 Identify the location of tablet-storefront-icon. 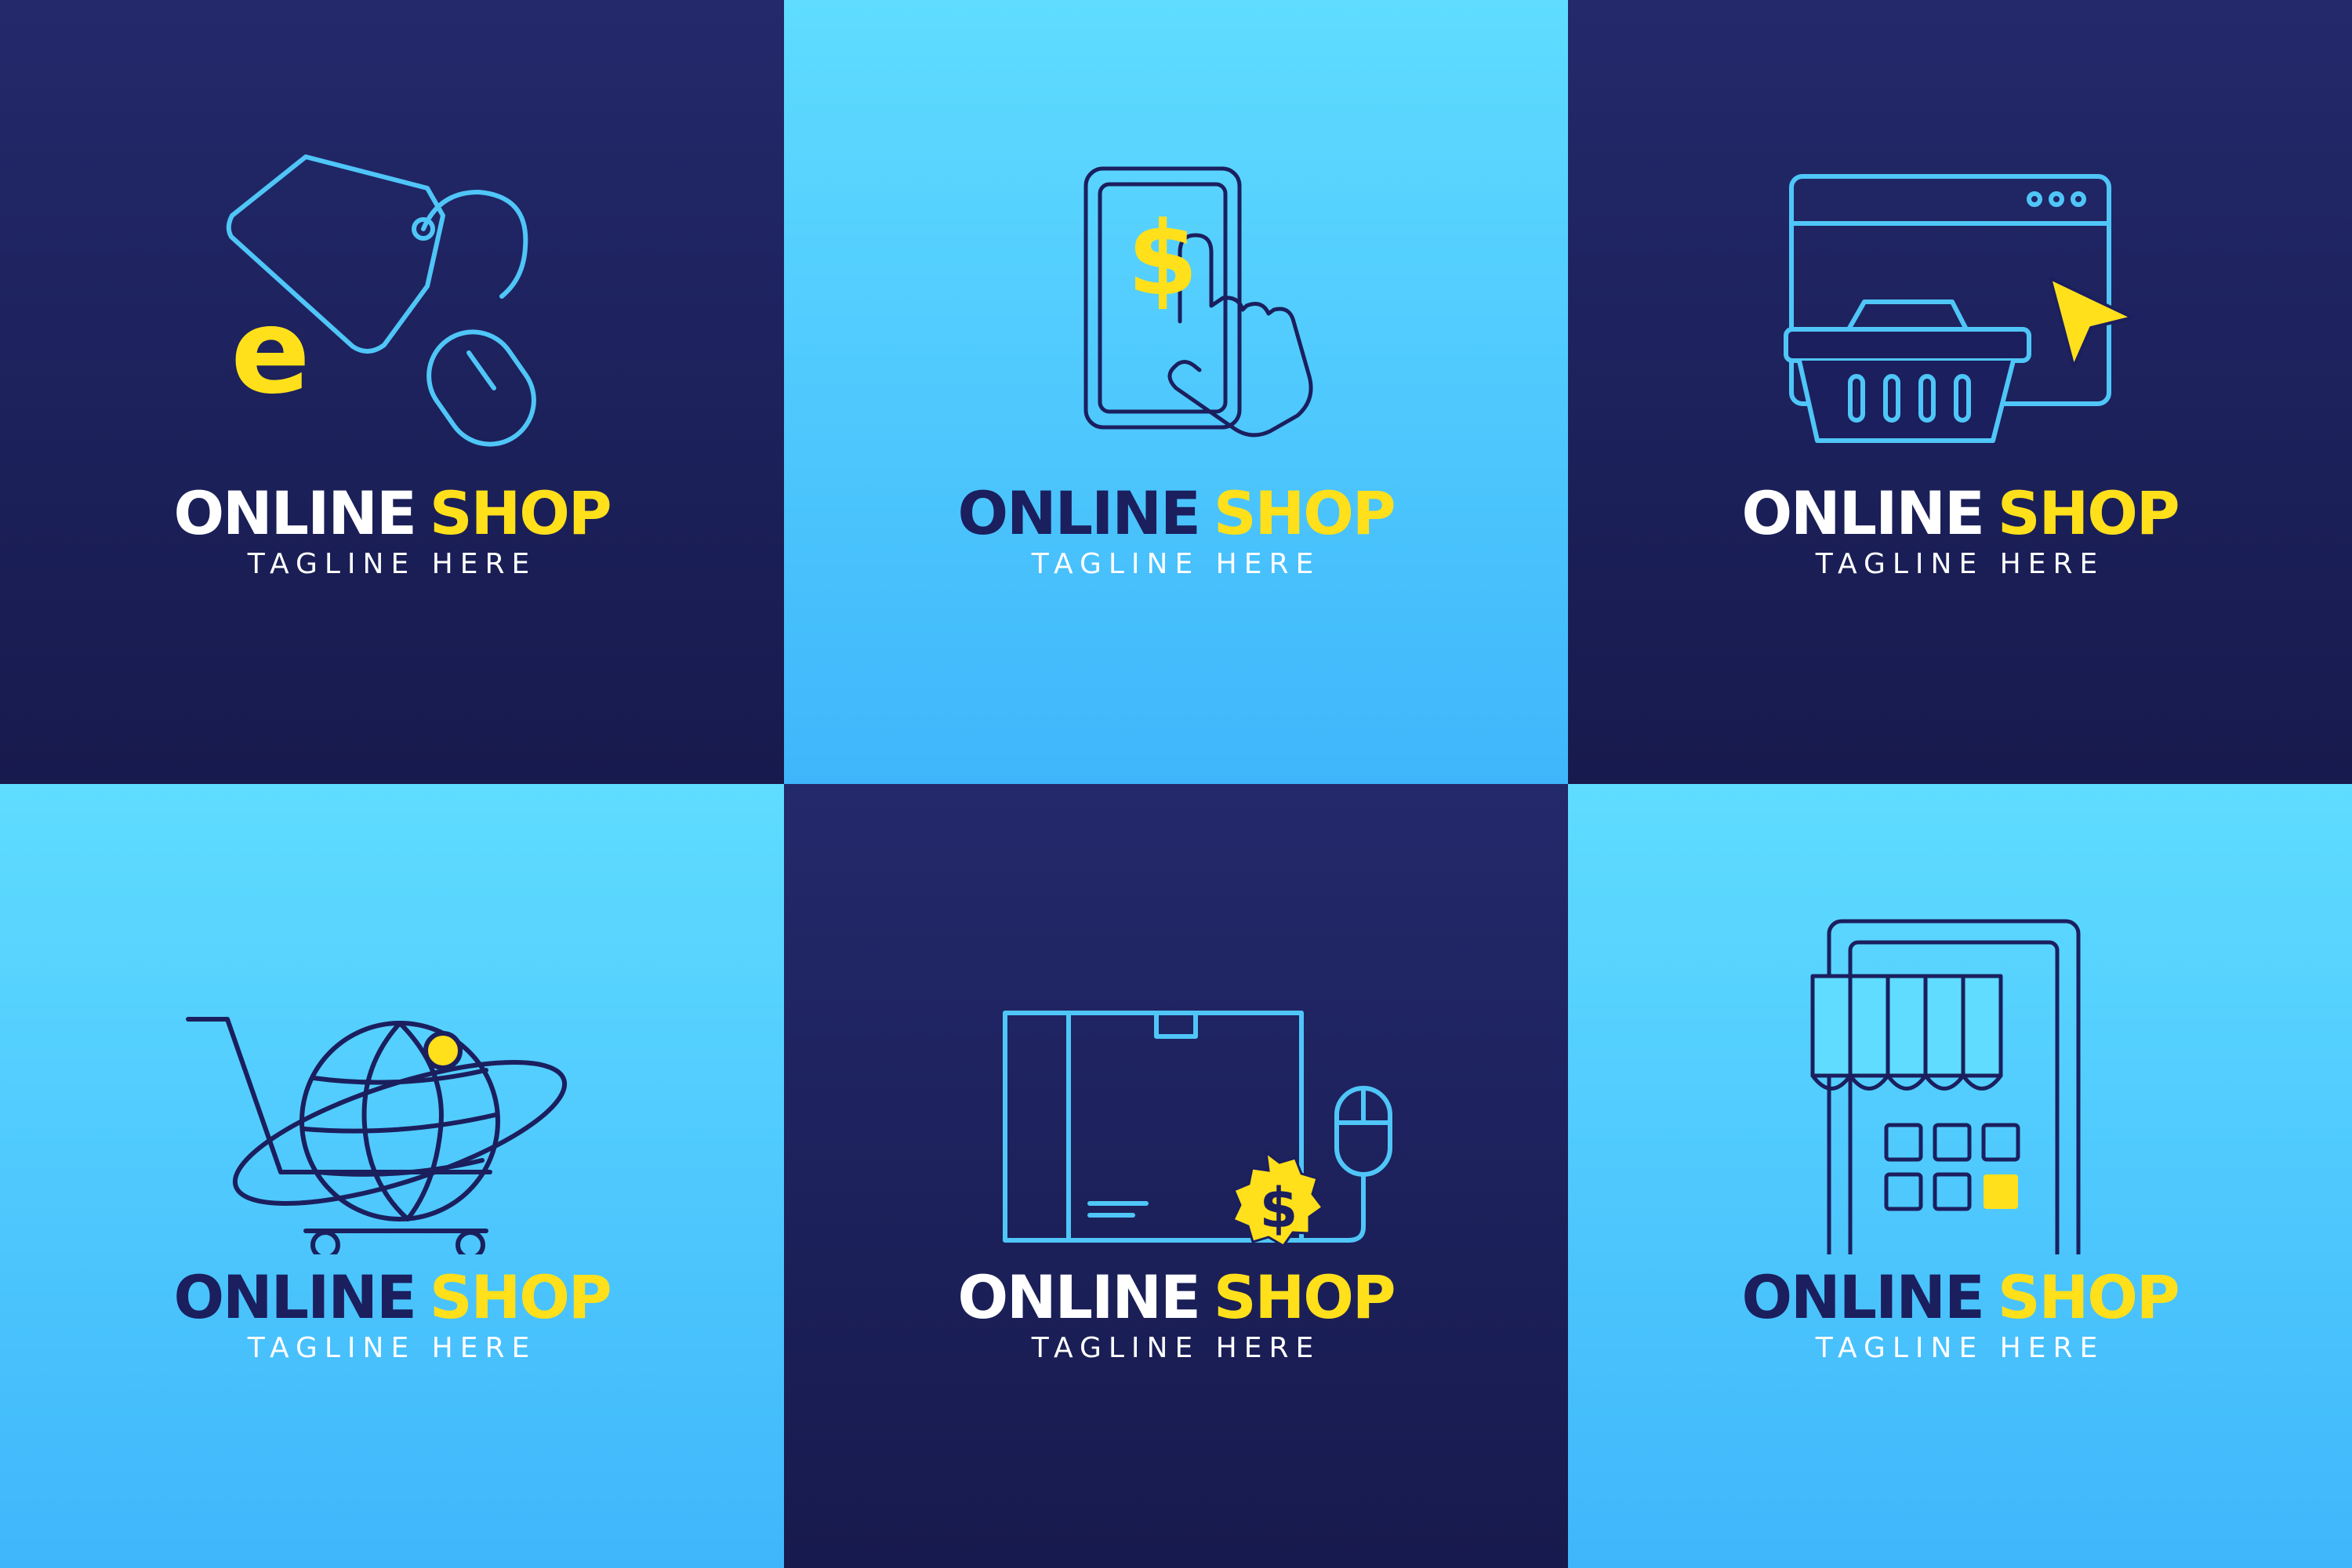
(1946, 1086).